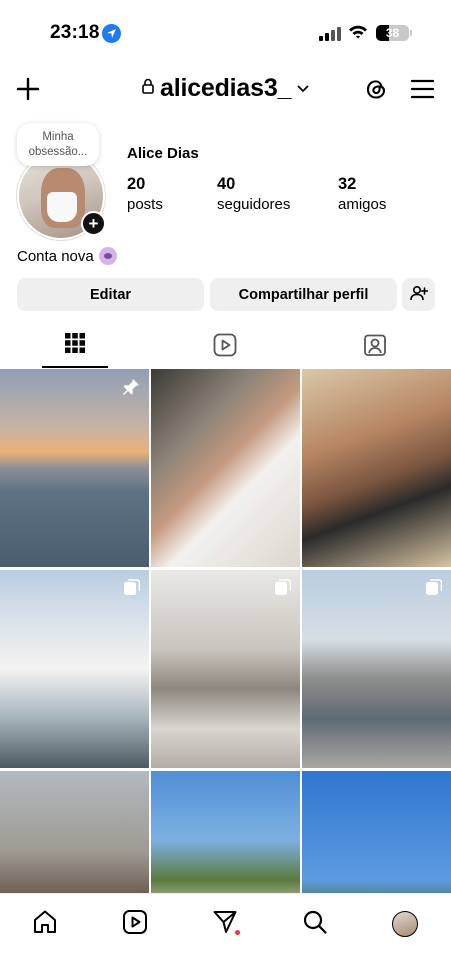 This screenshot has height=980, width=451. What do you see at coordinates (303, 294) in the screenshot?
I see `share-profile-button: Compartilhar perfil` at bounding box center [303, 294].